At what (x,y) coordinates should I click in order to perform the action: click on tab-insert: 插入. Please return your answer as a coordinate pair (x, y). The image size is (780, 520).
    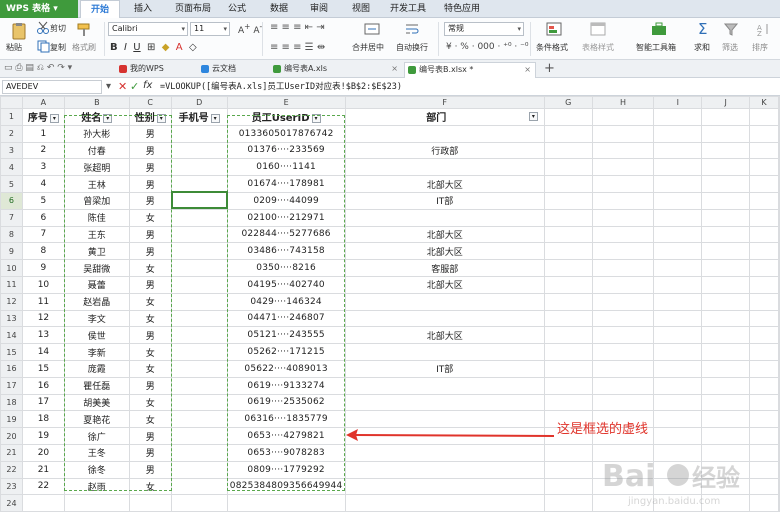
    Looking at the image, I should click on (143, 9).